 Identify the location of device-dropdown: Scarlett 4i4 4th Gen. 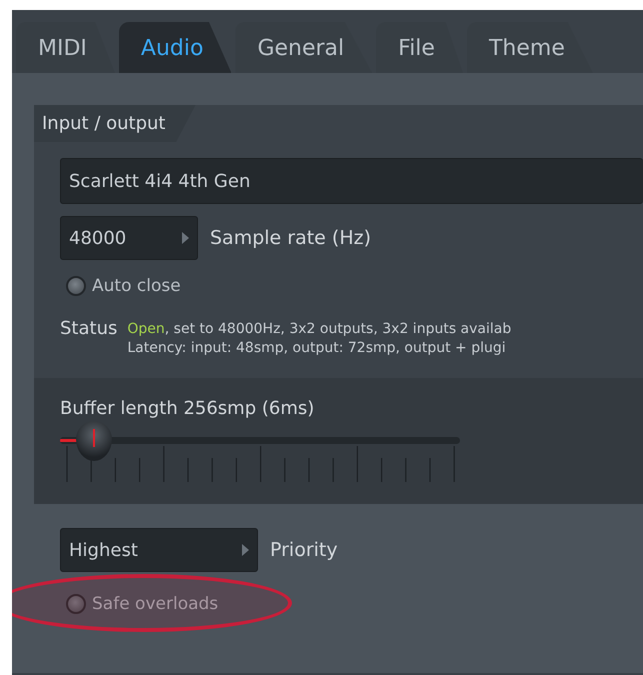
(351, 181).